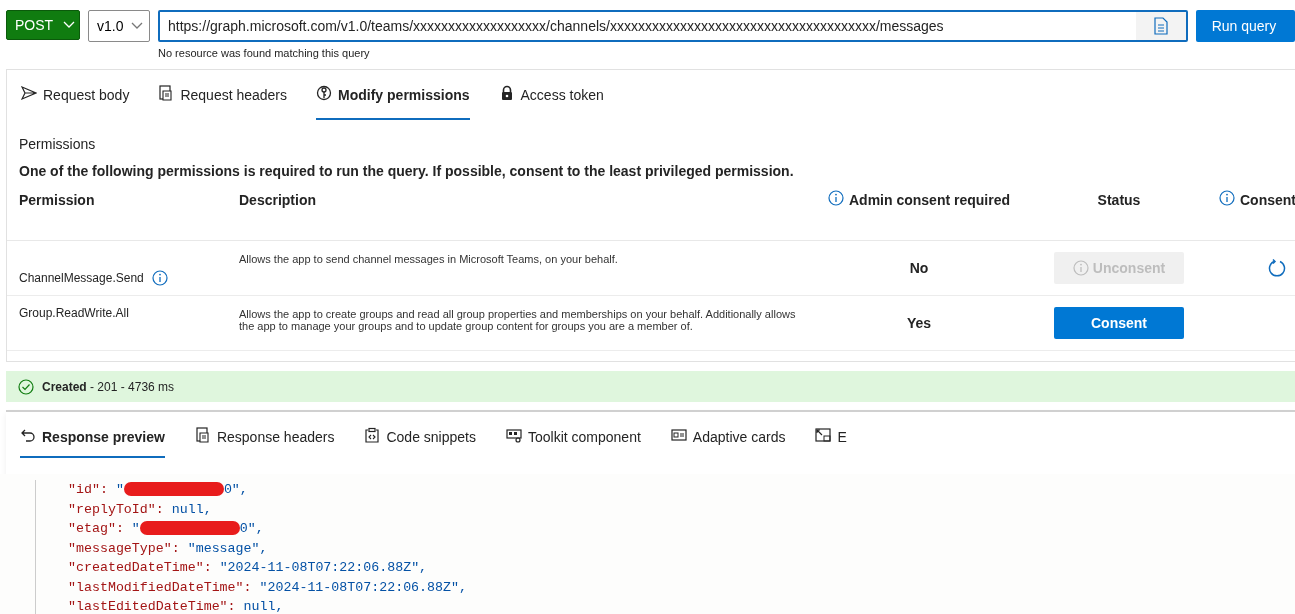 The height and width of the screenshot is (614, 1295). I want to click on version-dropdown: v1.0, so click(119, 26).